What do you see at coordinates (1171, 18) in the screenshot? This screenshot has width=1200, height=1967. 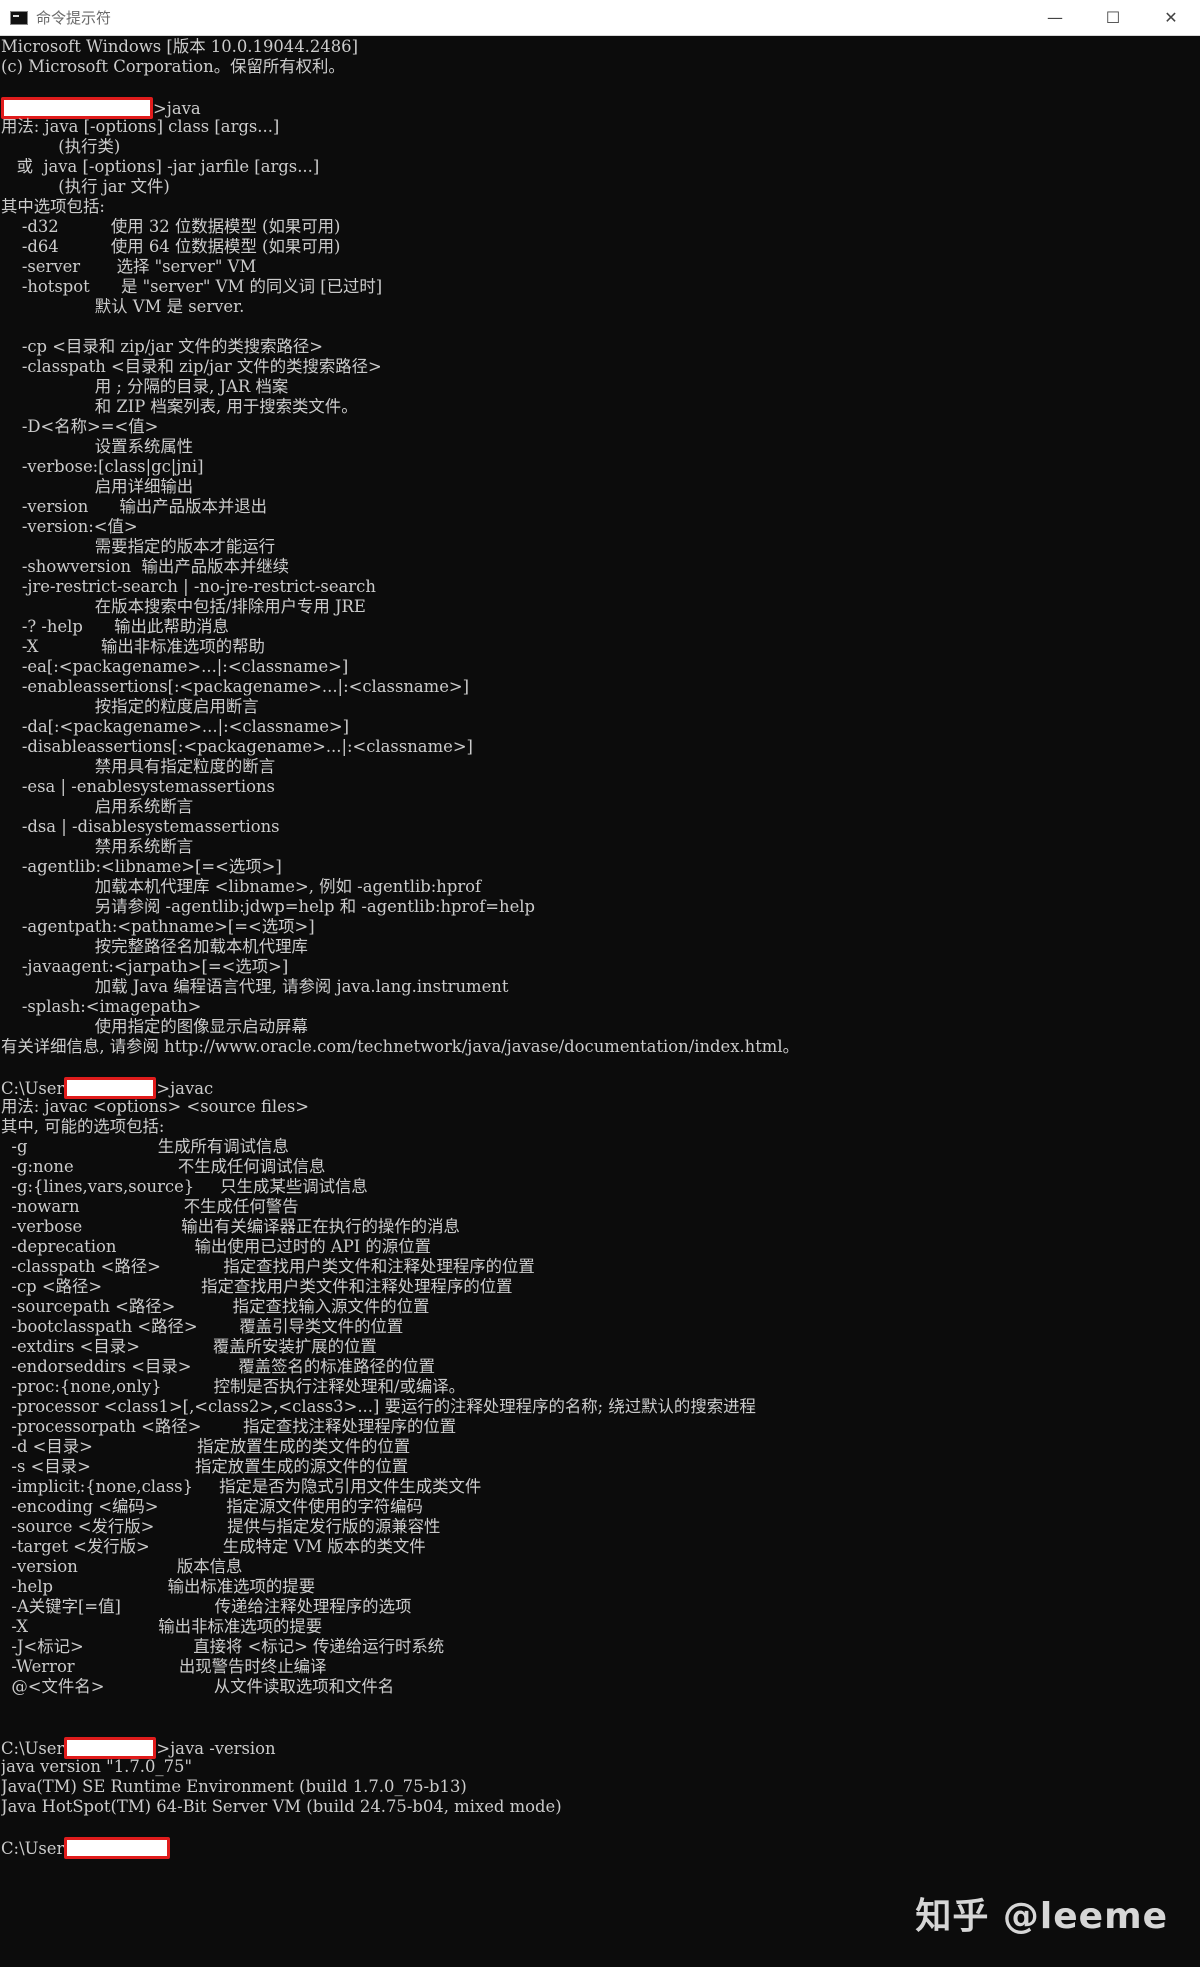 I see `close-button: ✕` at bounding box center [1171, 18].